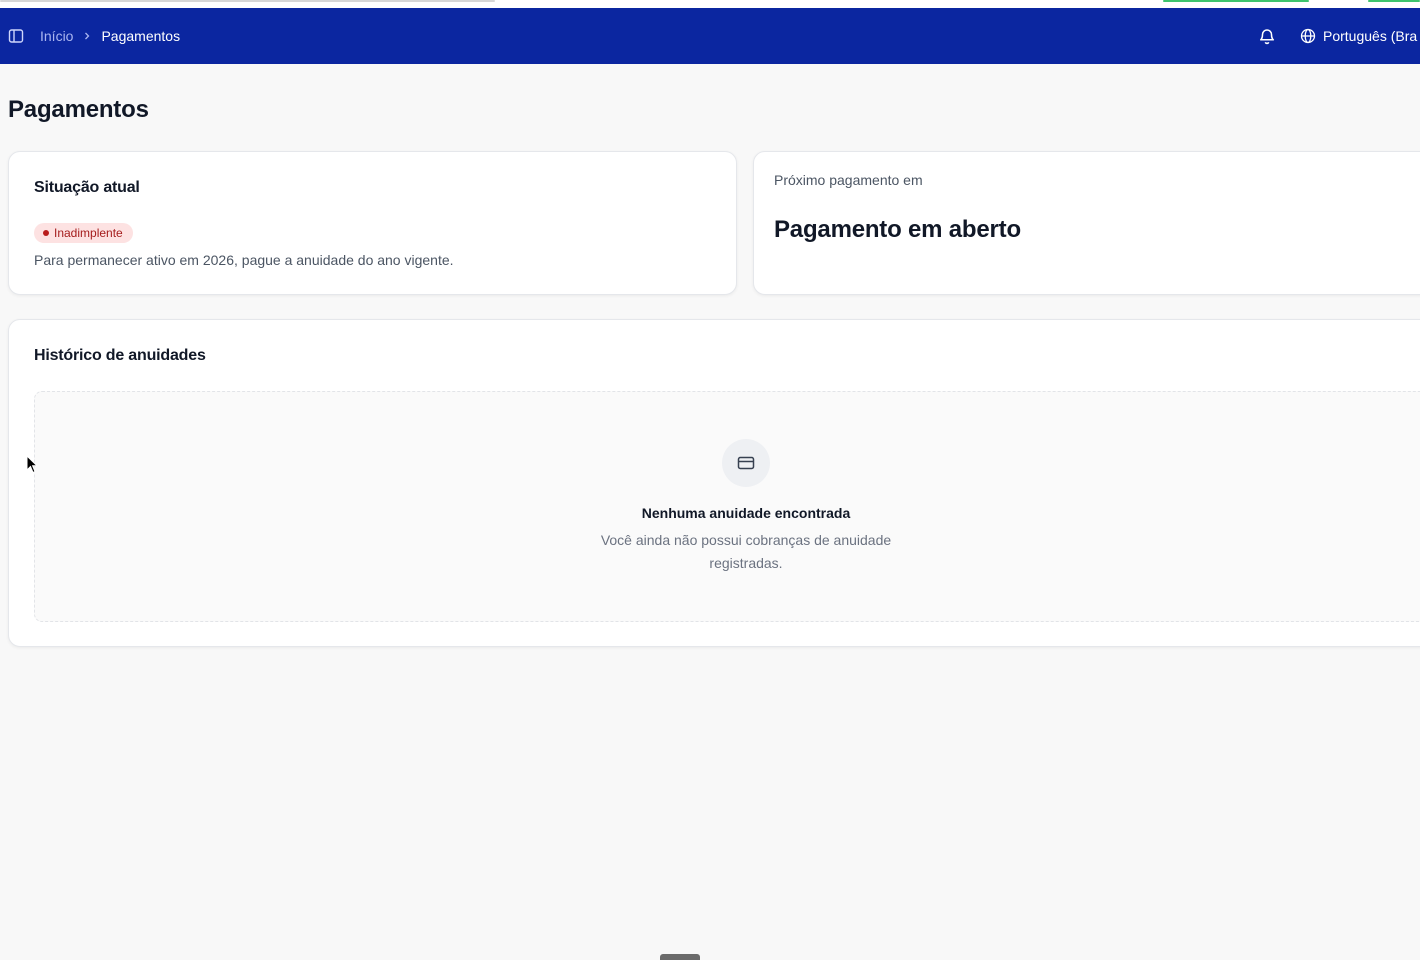 The height and width of the screenshot is (960, 1420). Describe the element at coordinates (56, 36) in the screenshot. I see `breadcrumb-home-link: Início` at that location.